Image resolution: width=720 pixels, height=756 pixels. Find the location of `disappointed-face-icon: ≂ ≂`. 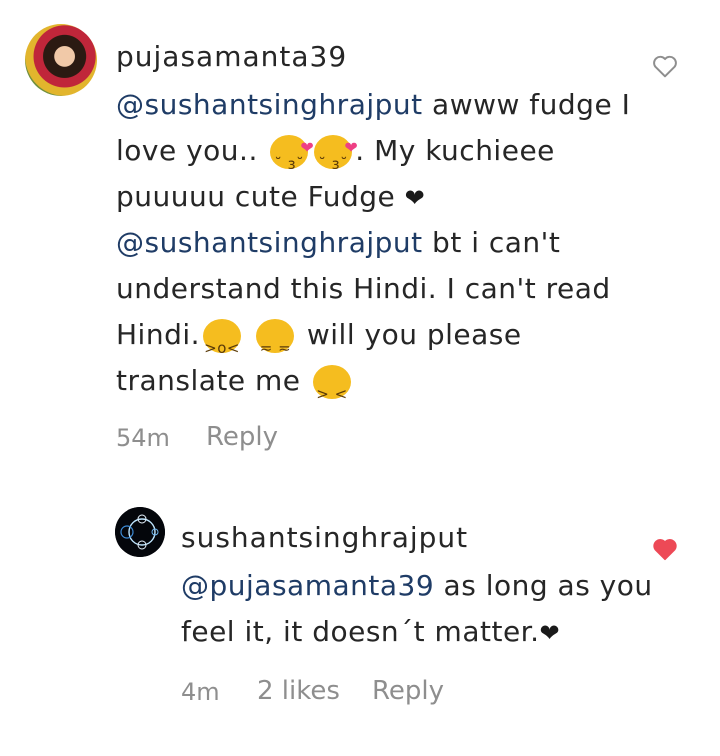

disappointed-face-icon: ≂ ≂ is located at coordinates (275, 338).